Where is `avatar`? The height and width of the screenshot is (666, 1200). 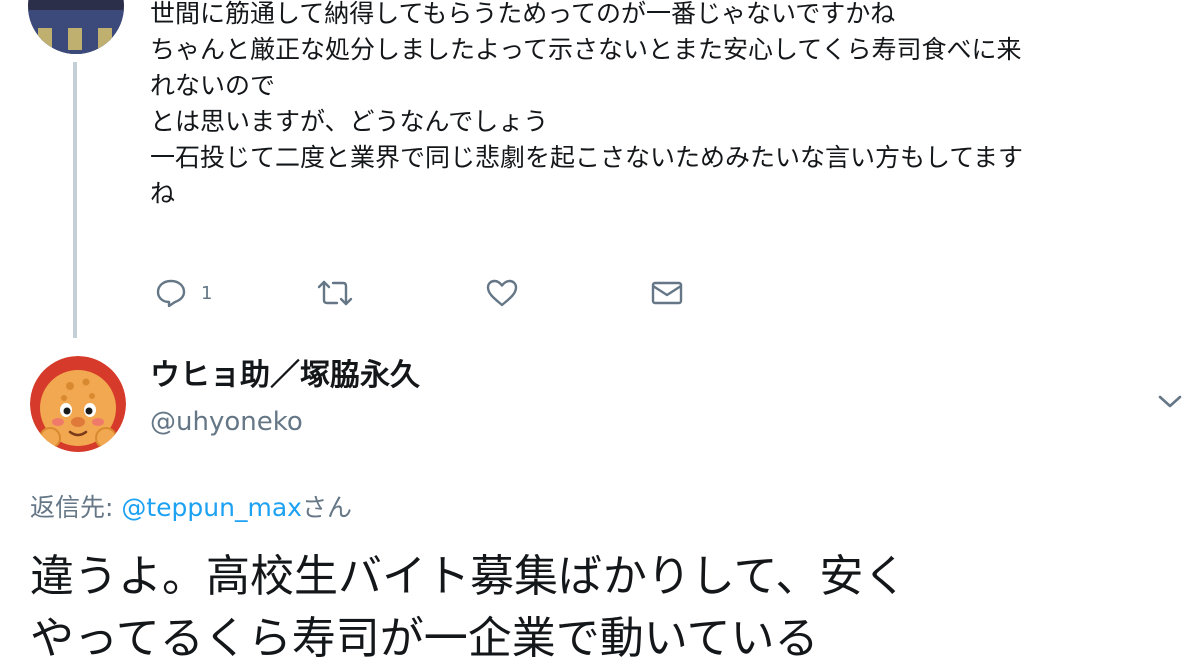 avatar is located at coordinates (78, 404).